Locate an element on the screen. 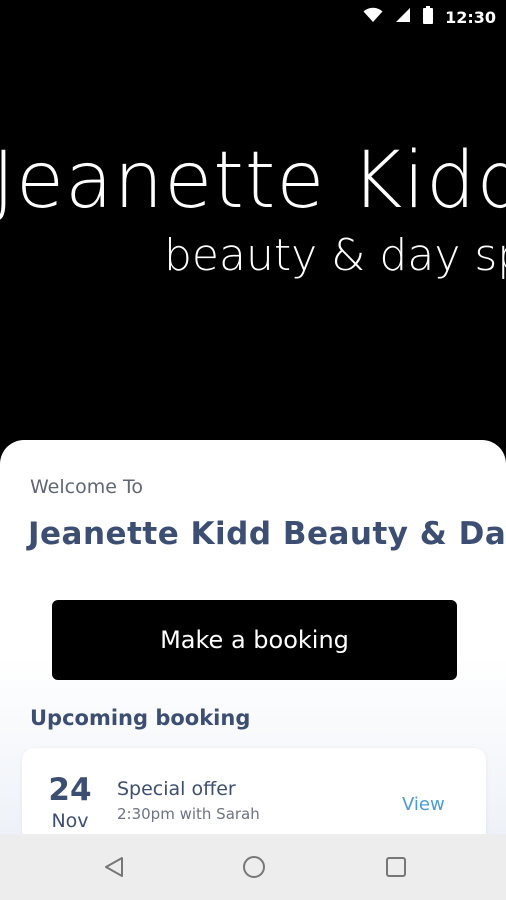 This screenshot has height=900, width=506. status-icons: 12:30 is located at coordinates (429, 17).